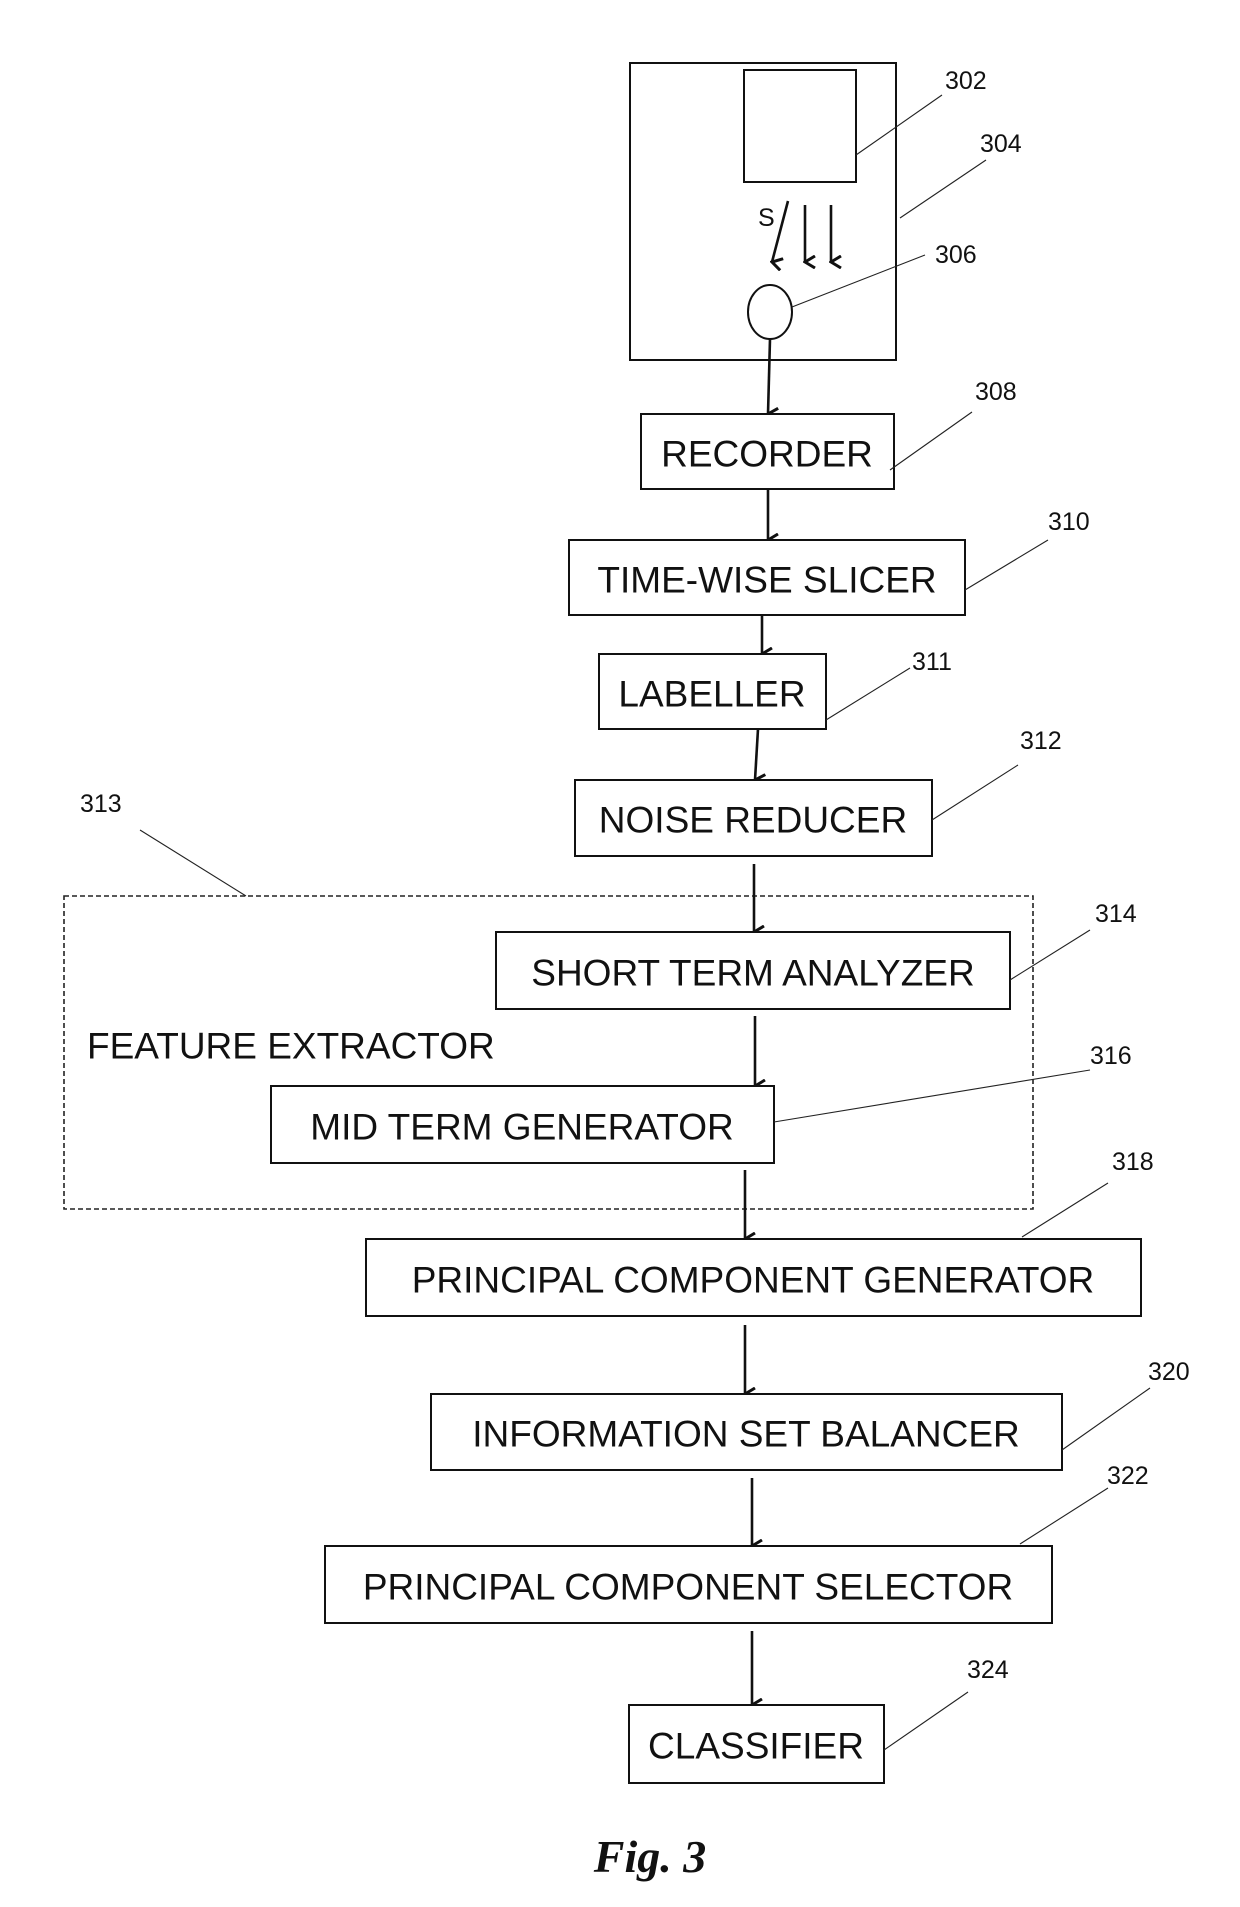 The width and height of the screenshot is (1240, 1907). I want to click on ref-310: 310, so click(1069, 522).